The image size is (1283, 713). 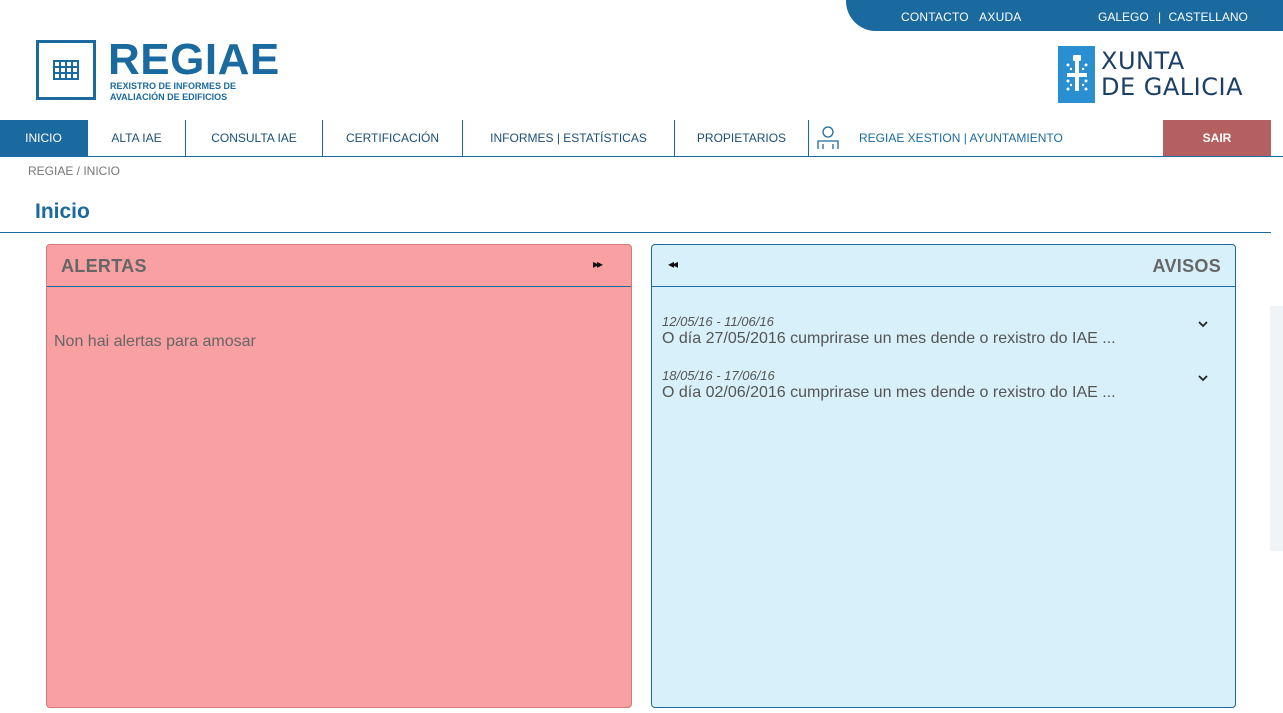 What do you see at coordinates (943, 266) in the screenshot?
I see `notices-panel-header: ◂◂ AVISOS` at bounding box center [943, 266].